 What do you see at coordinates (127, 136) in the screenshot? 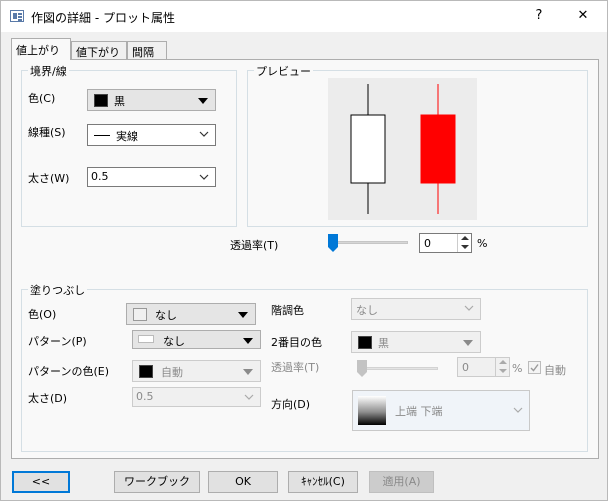
I see `linetype-value: 実線` at bounding box center [127, 136].